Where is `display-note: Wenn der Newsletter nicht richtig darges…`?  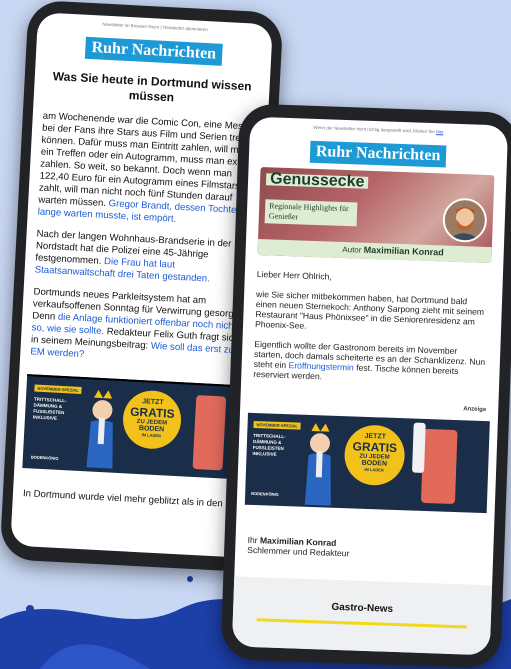
display-note: Wenn der Newsletter nicht richtig darges… is located at coordinates (379, 129).